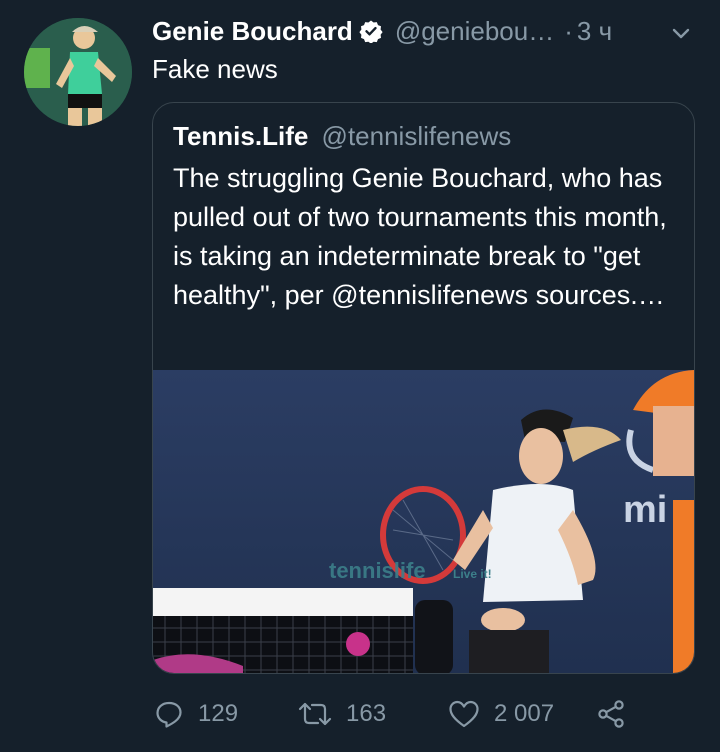 Image resolution: width=720 pixels, height=752 pixels. Describe the element at coordinates (315, 714) in the screenshot. I see `retweet-icon` at that location.